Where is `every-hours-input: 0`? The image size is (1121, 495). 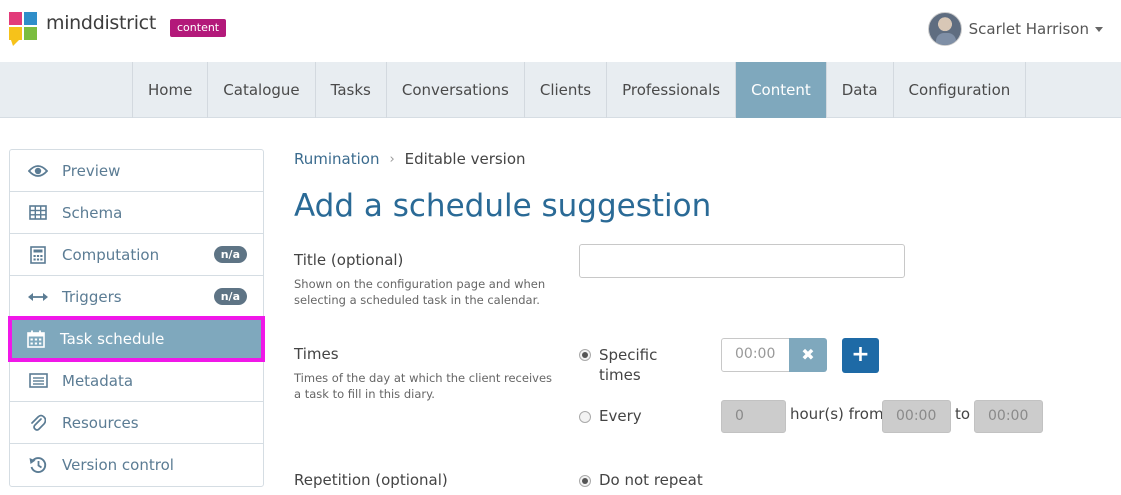 every-hours-input: 0 is located at coordinates (753, 416).